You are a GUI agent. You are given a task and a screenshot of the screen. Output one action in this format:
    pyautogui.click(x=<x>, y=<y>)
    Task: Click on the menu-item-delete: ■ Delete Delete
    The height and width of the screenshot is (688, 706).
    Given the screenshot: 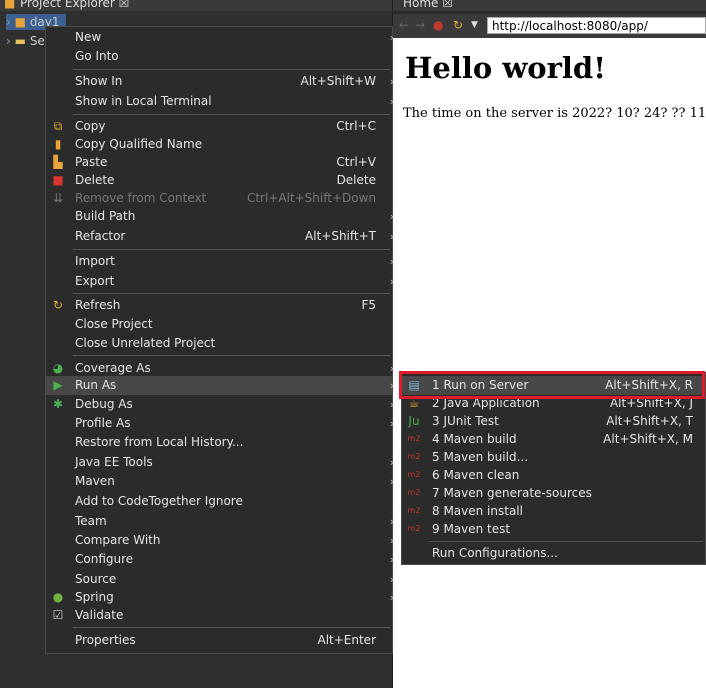 What is the action you would take?
    pyautogui.click(x=219, y=180)
    